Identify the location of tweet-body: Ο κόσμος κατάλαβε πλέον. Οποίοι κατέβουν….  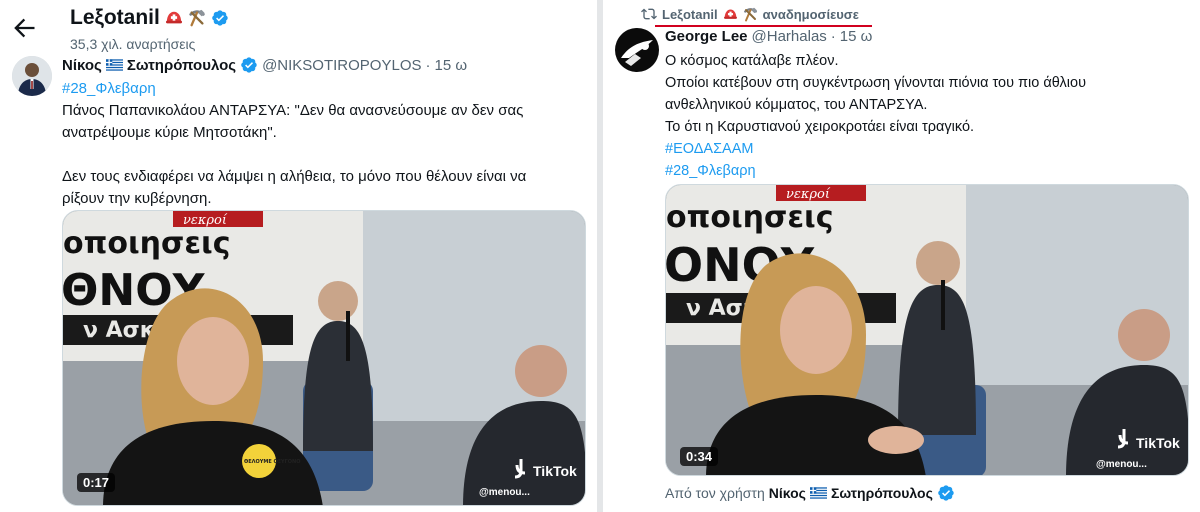
(875, 116).